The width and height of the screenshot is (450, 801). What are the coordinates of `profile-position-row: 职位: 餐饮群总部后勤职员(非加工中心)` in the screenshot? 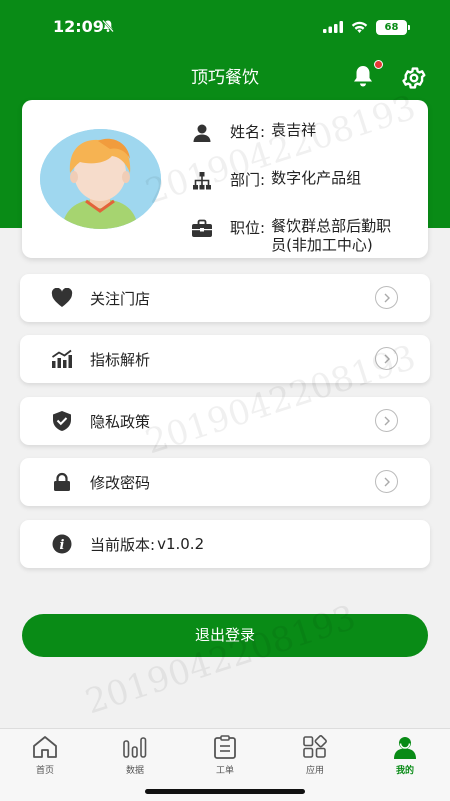 It's located at (304, 236).